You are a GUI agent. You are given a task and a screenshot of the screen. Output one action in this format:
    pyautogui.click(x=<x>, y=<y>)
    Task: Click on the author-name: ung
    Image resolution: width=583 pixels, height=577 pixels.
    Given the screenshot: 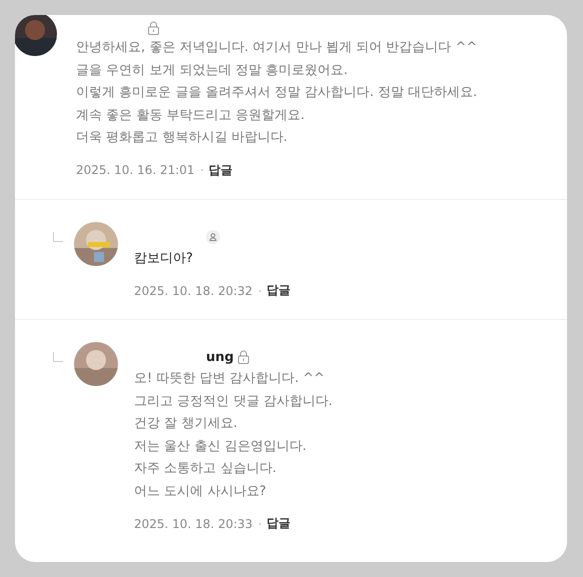 What is the action you would take?
    pyautogui.click(x=220, y=357)
    